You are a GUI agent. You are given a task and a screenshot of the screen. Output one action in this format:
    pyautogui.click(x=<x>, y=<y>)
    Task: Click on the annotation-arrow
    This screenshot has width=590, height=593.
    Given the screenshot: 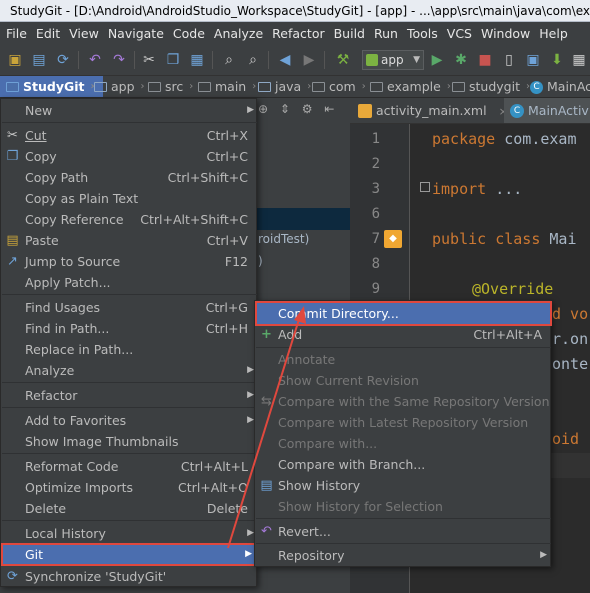 What is the action you would take?
    pyautogui.click(x=266, y=427)
    